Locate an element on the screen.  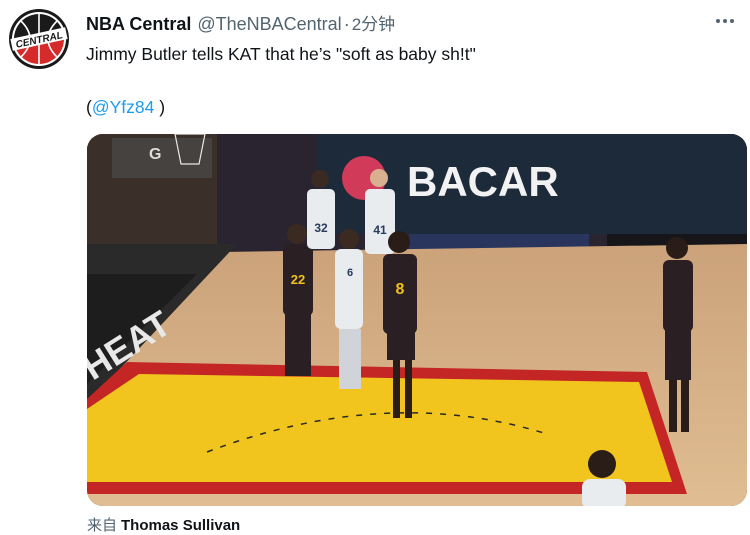
jersey-number-22: 22 is located at coordinates (298, 279).